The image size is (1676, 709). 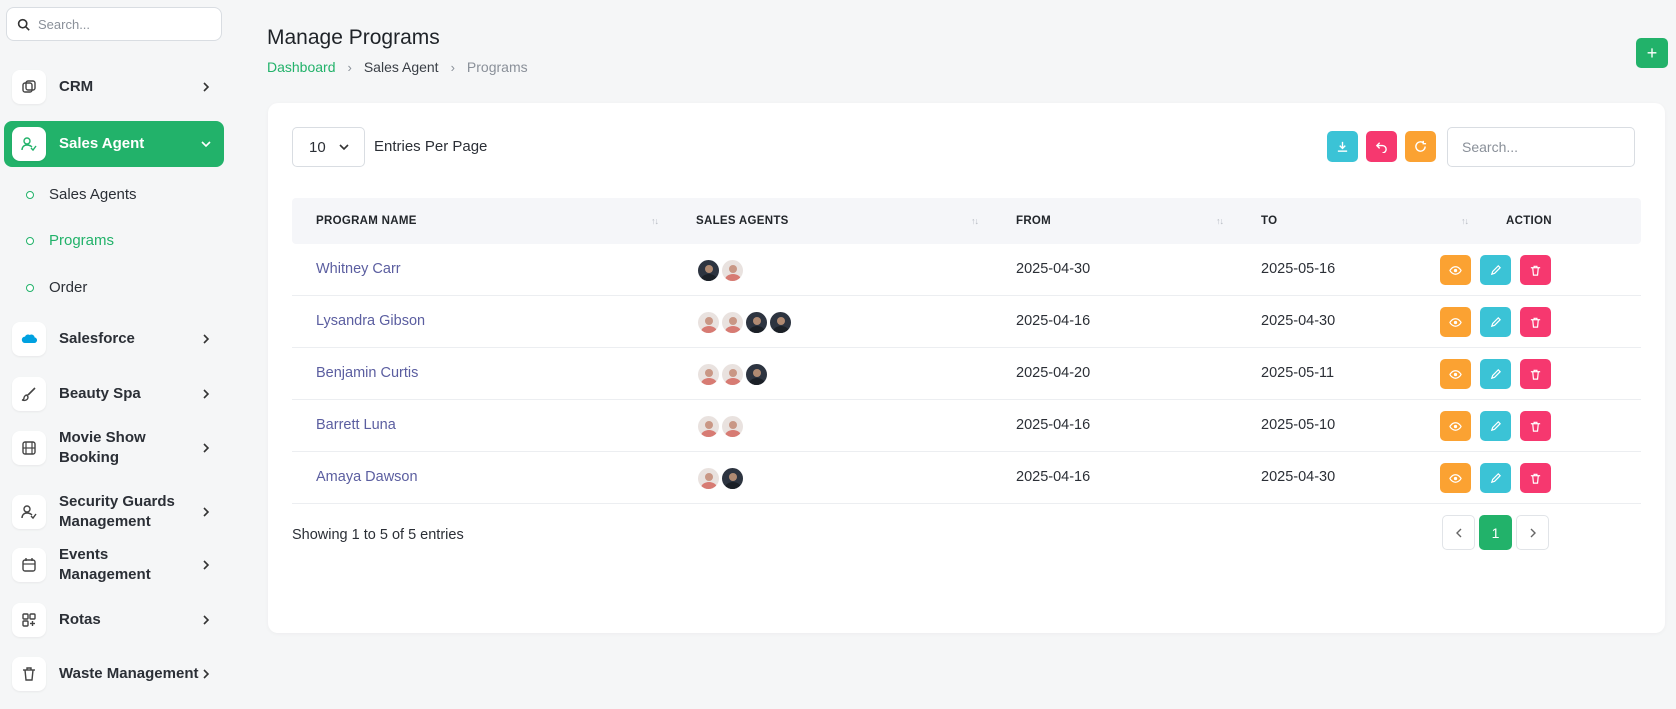 What do you see at coordinates (129, 673) in the screenshot?
I see `sidebar-item-label: Waste Management` at bounding box center [129, 673].